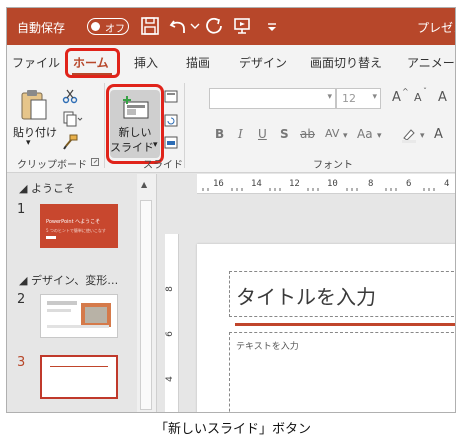 Image resolution: width=466 pixels, height=440 pixels. Describe the element at coordinates (326, 184) in the screenshot. I see `horizontal-ruler: 16 14 12 10 8 6 4` at that location.